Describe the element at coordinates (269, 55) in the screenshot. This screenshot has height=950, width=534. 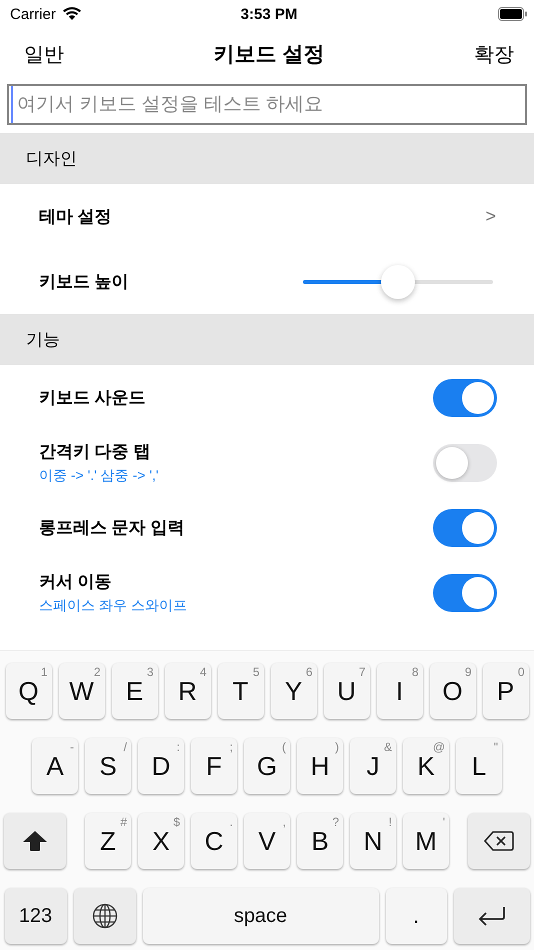
I see `screen-title: 키보드 설정` at that location.